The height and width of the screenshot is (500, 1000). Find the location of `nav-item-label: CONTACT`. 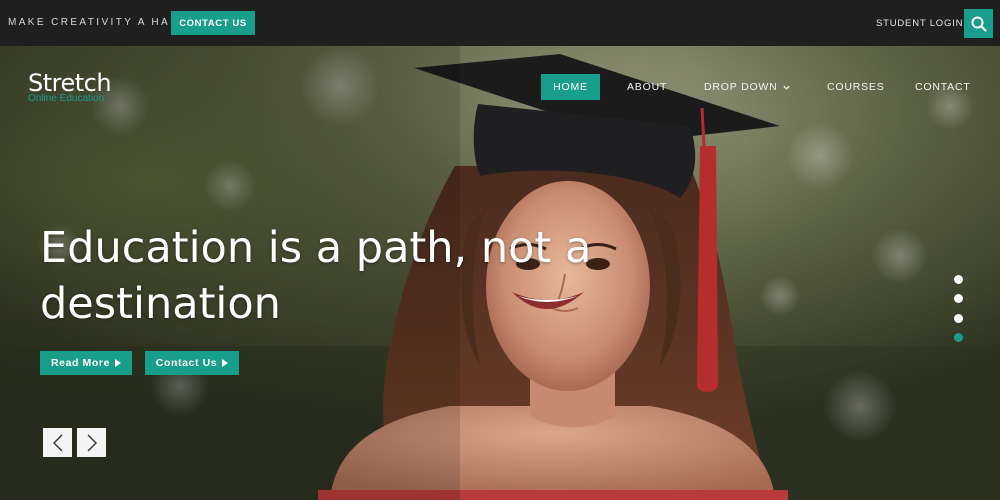

nav-item-label: CONTACT is located at coordinates (943, 87).